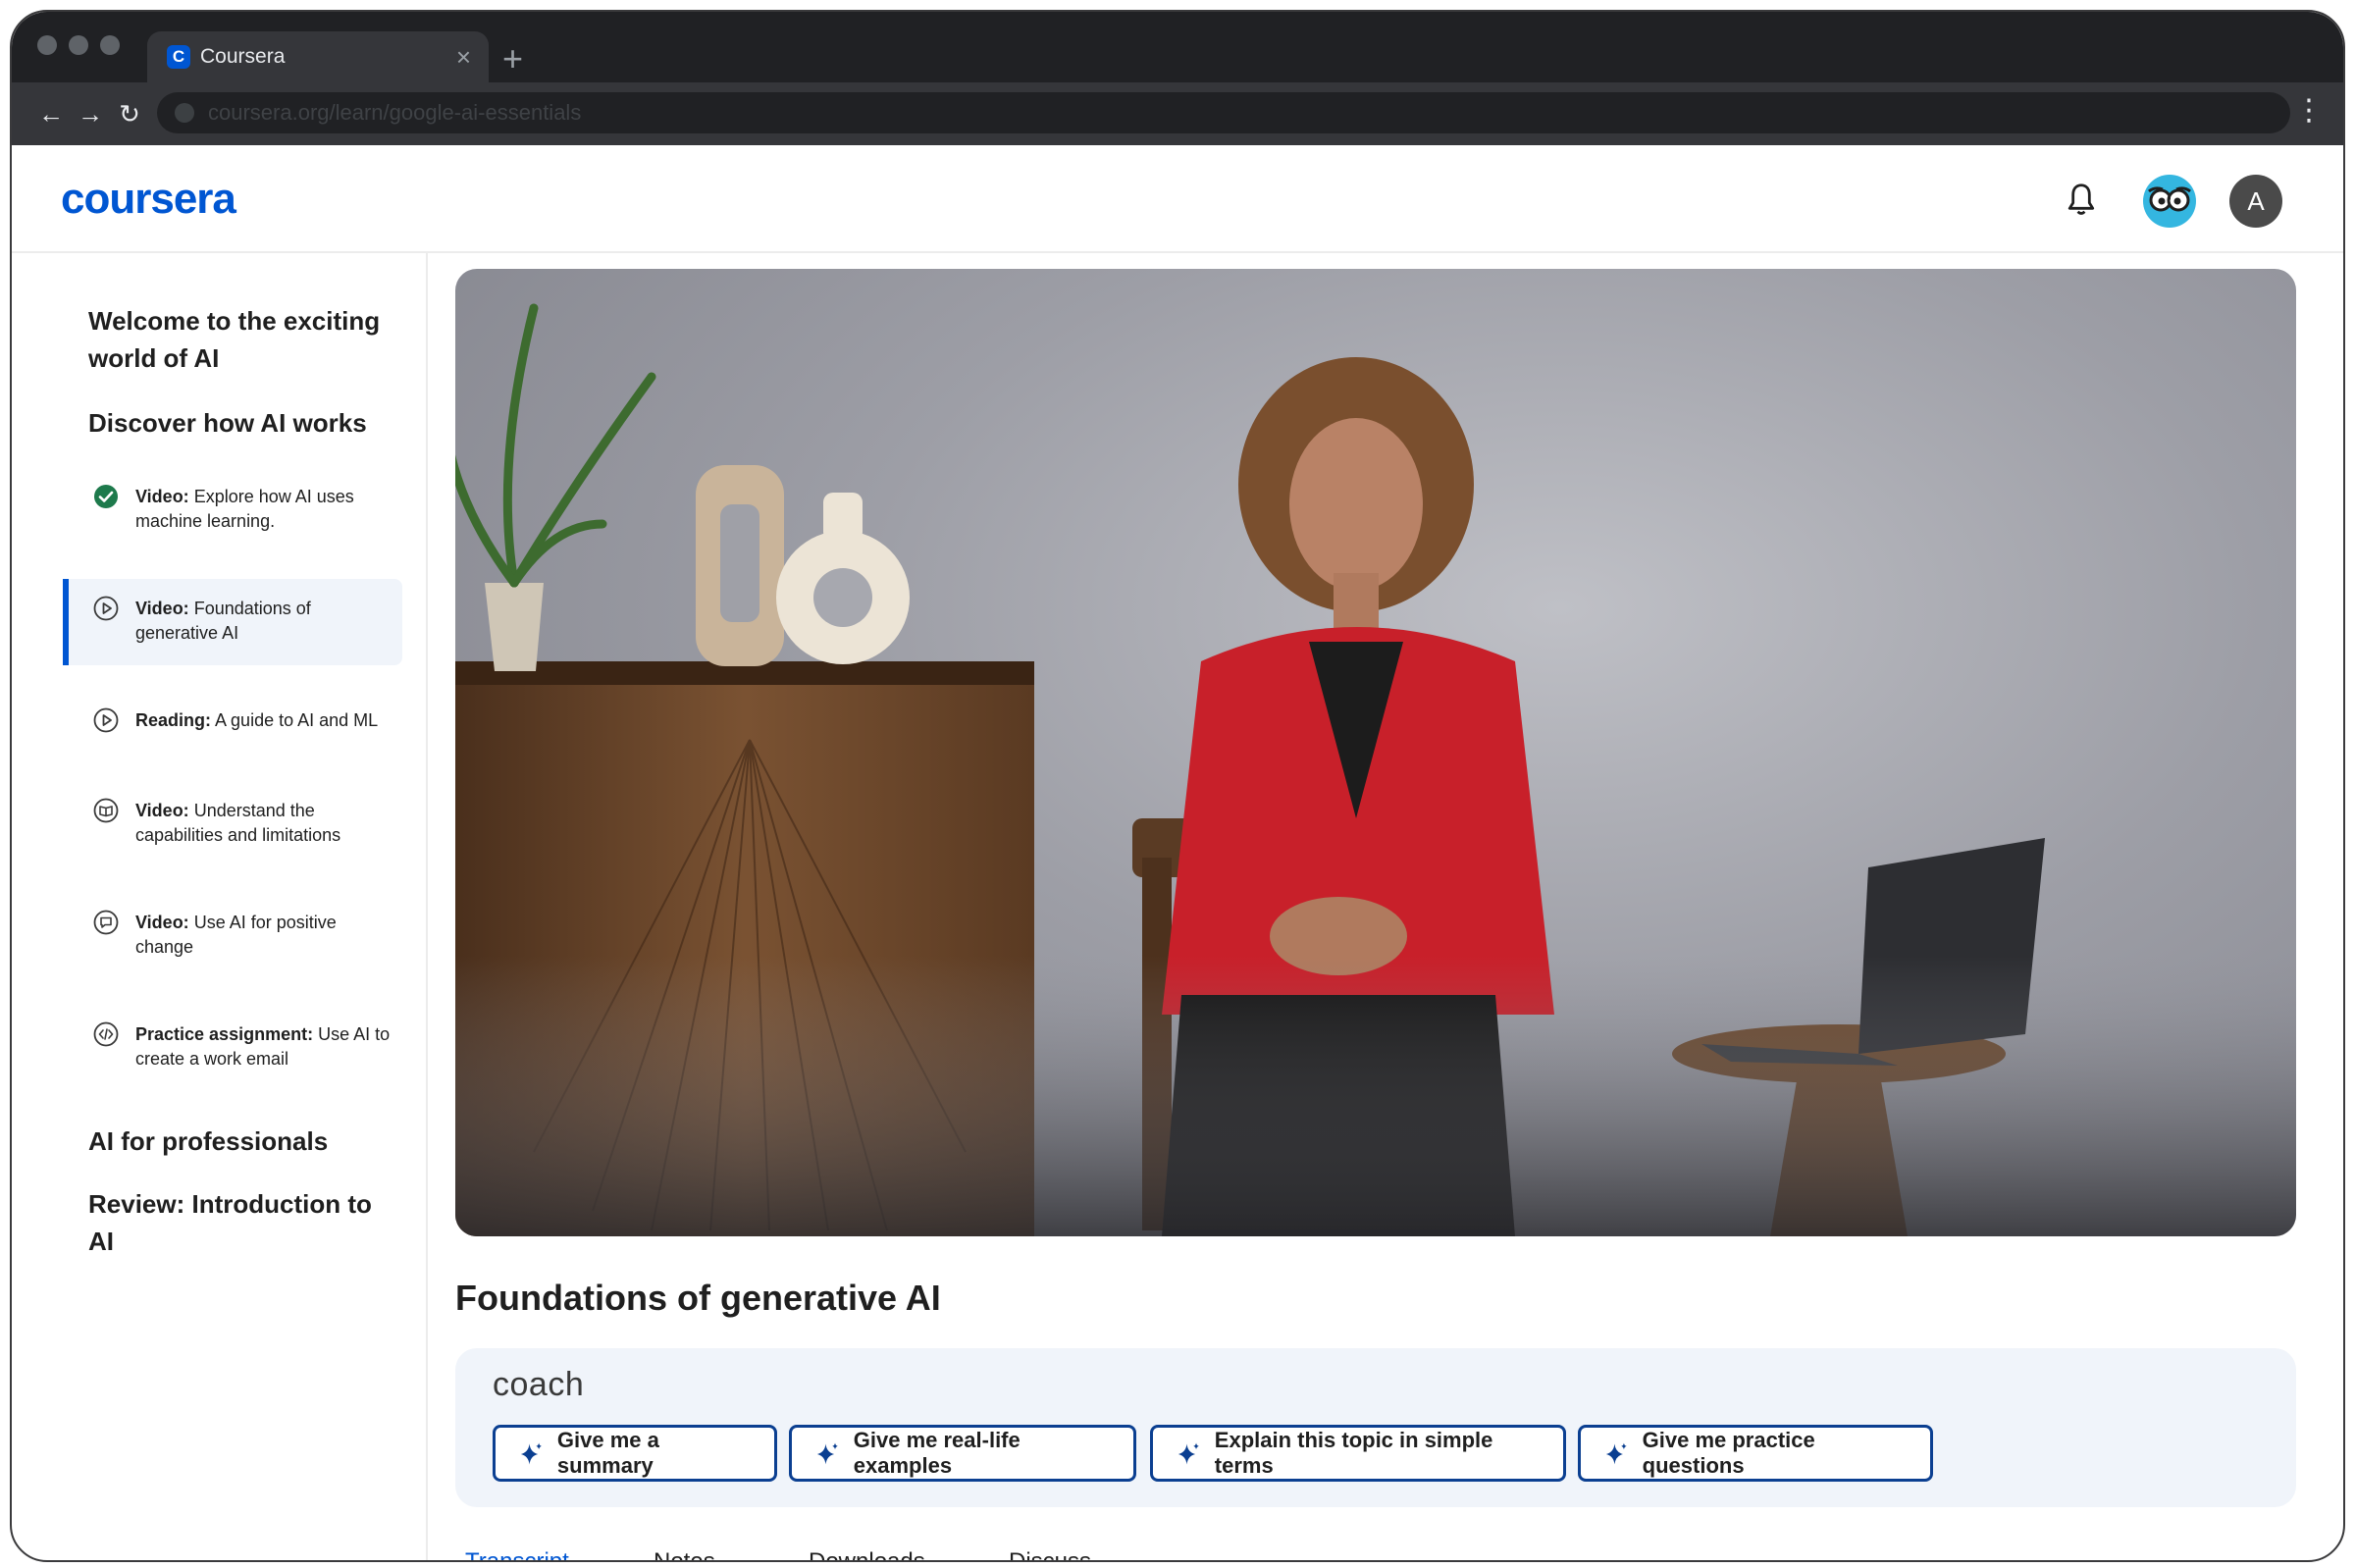 This screenshot has height=1568, width=2355. Describe the element at coordinates (235, 1142) in the screenshot. I see `sidebar-section-professionals: AI for professionals` at that location.